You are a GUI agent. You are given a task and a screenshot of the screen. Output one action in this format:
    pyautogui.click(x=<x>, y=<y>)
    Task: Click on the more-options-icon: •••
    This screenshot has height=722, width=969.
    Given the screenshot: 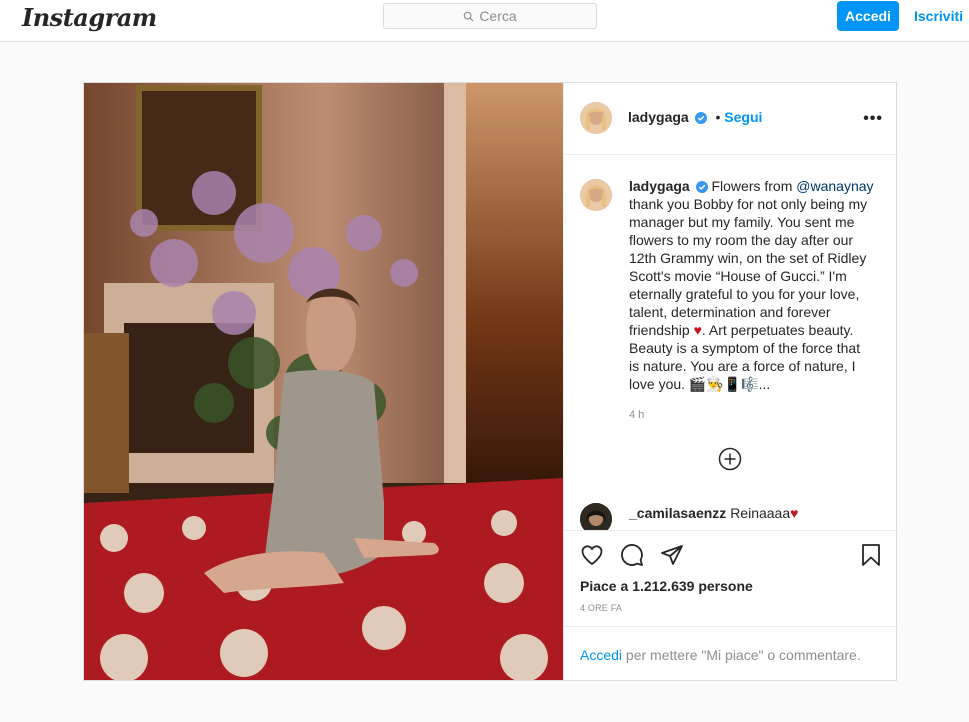 What is the action you would take?
    pyautogui.click(x=873, y=119)
    